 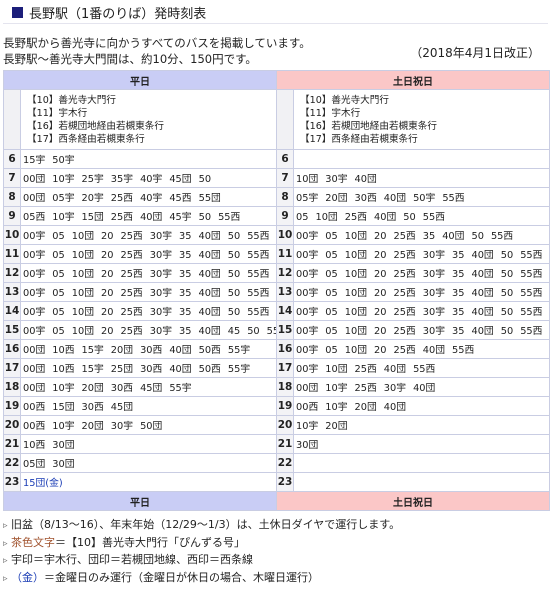 What do you see at coordinates (12, 406) in the screenshot?
I see `hour-cell: 19` at bounding box center [12, 406].